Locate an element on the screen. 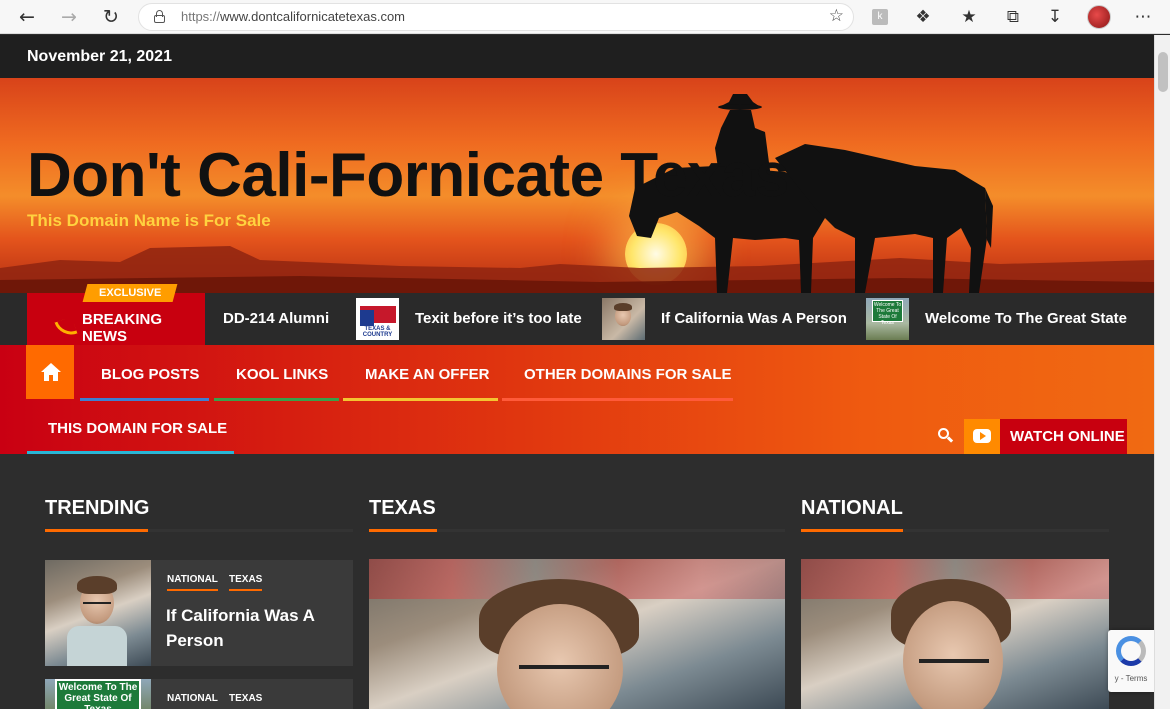 The height and width of the screenshot is (709, 1170). forward-arrow-icon: → is located at coordinates (69, 17).